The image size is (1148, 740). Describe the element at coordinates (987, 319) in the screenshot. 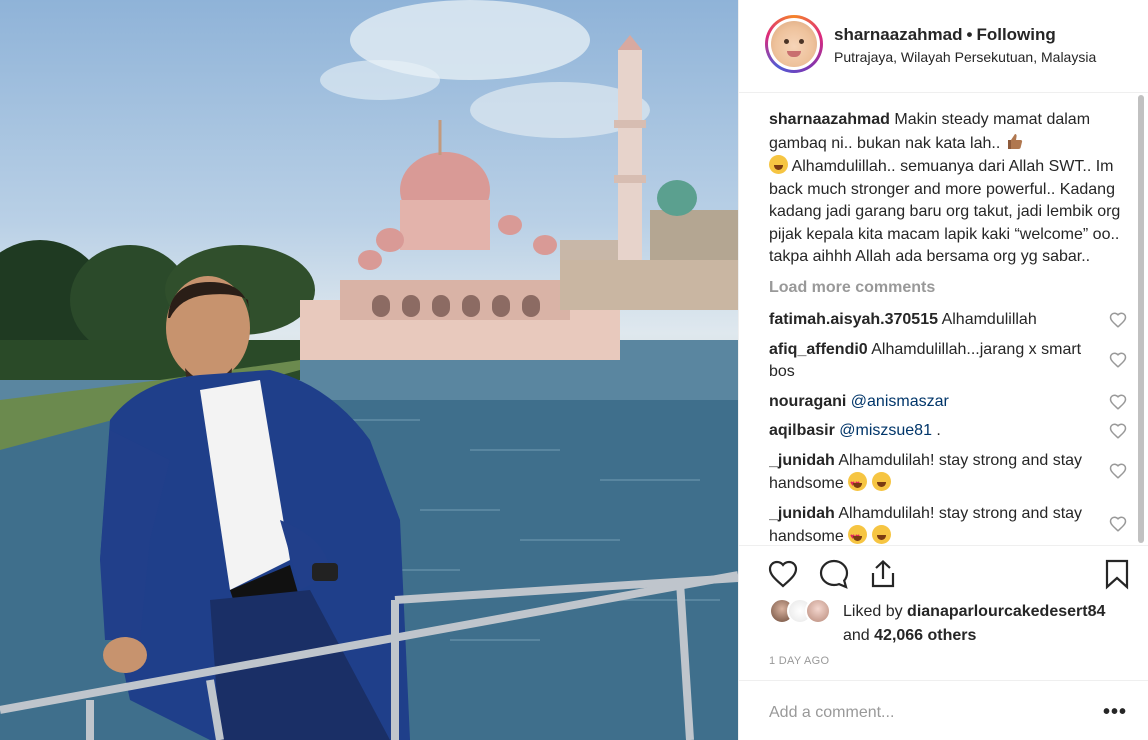

I see `comment-text: Alhamdulillah` at that location.